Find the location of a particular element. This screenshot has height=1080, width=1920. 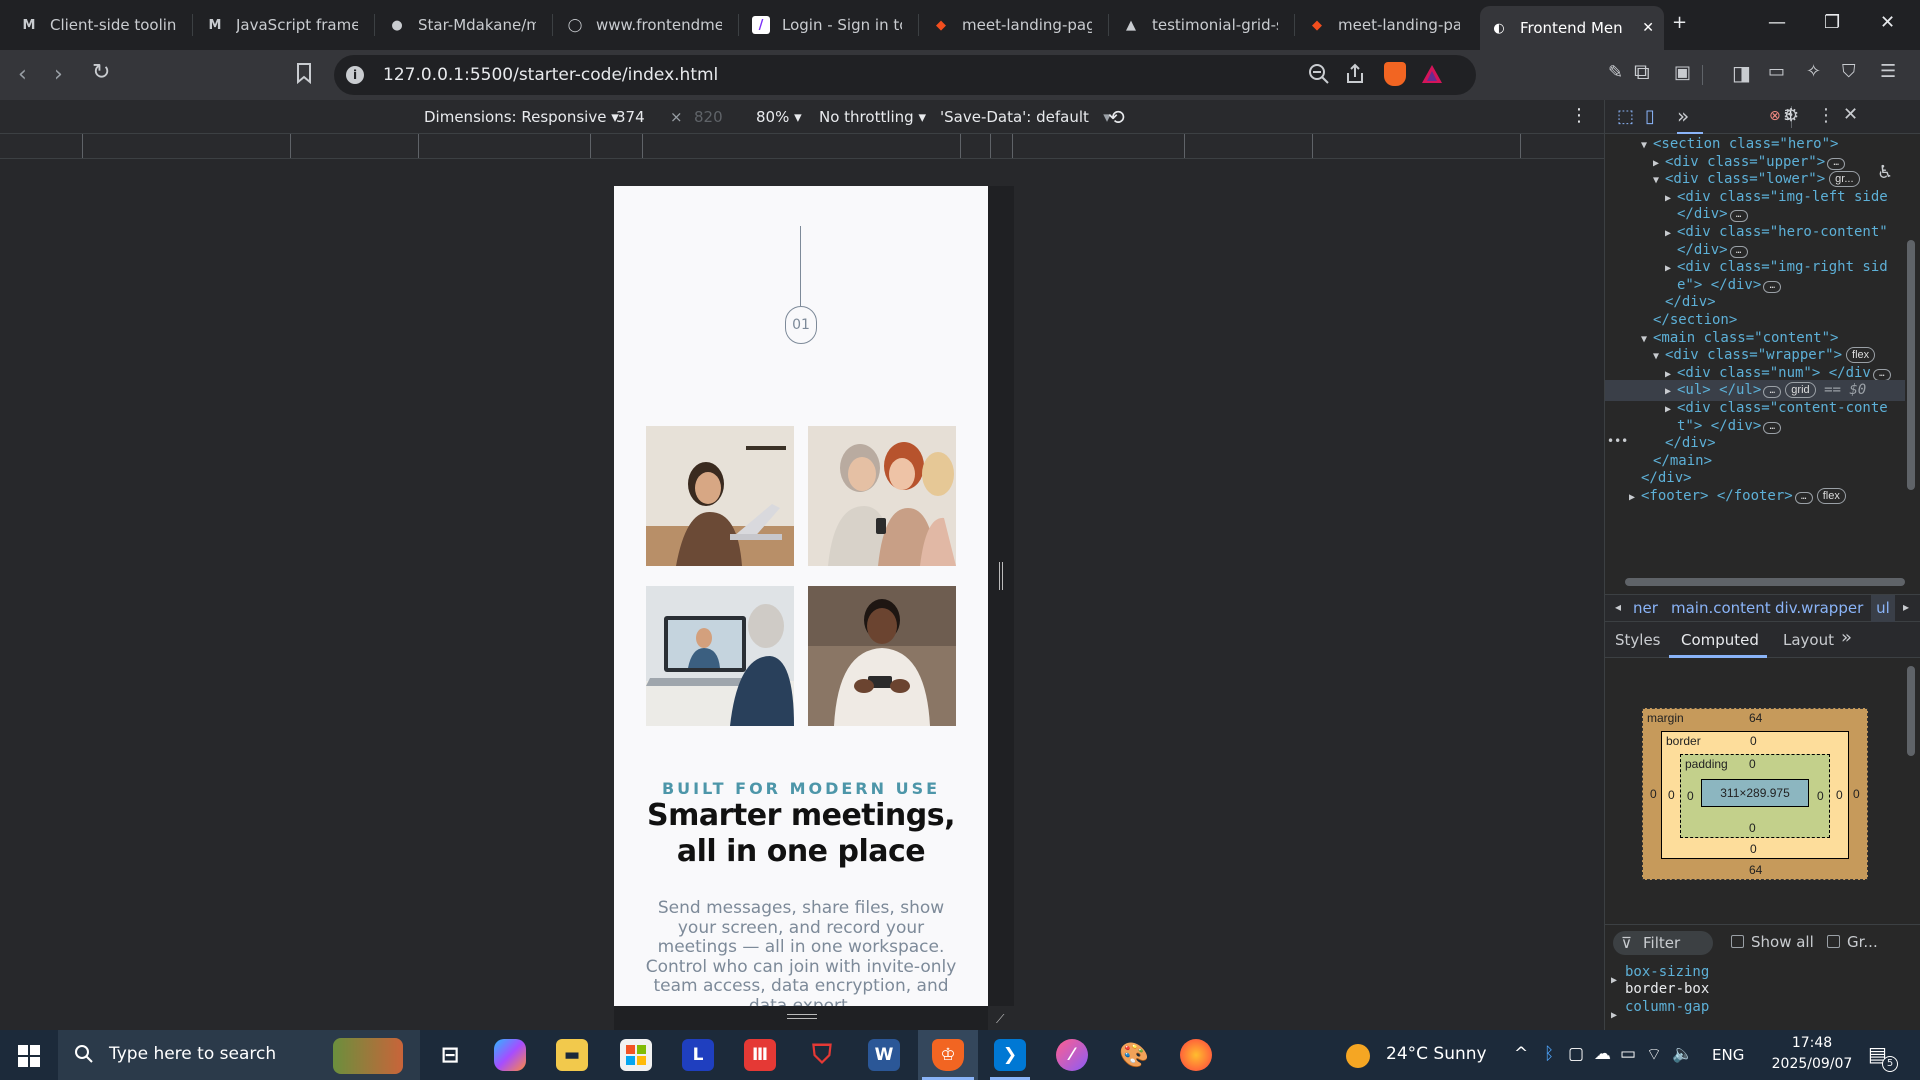

browser-tab: / Login - Sign in to is located at coordinates (827, 25).